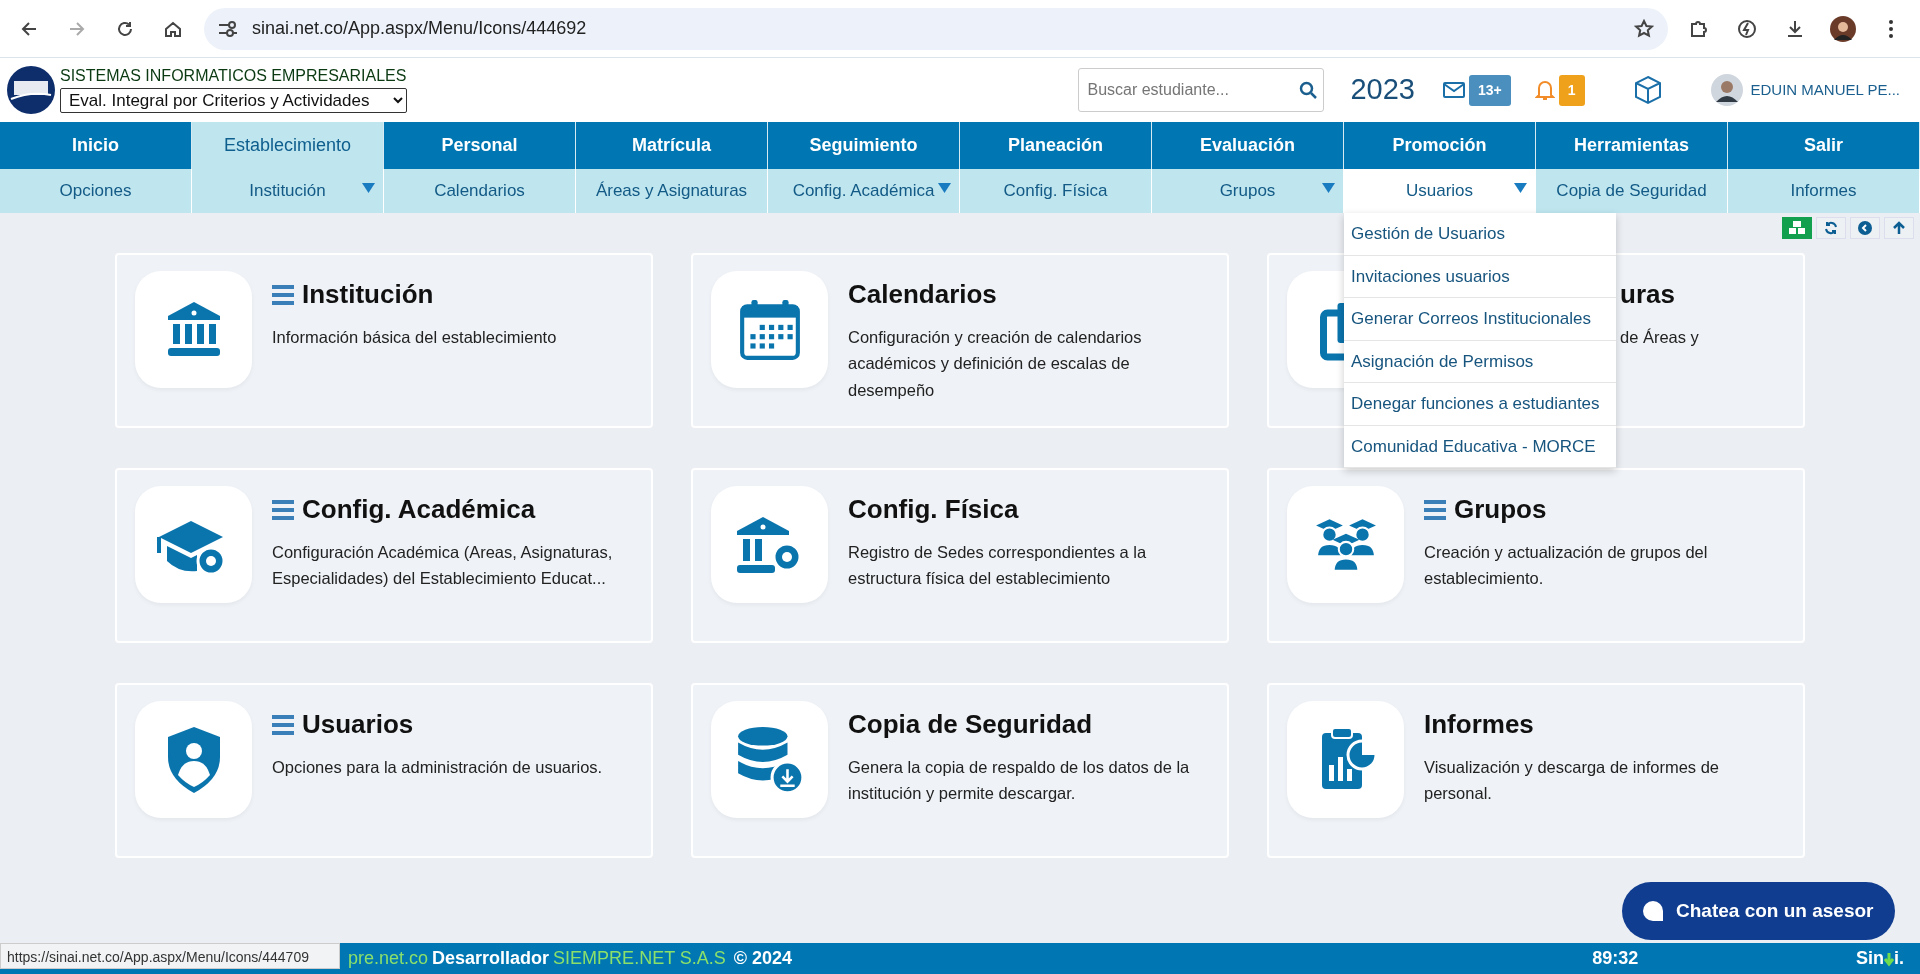 The image size is (1920, 974). What do you see at coordinates (1489, 90) in the screenshot?
I see `mail-count-badge: 13+` at bounding box center [1489, 90].